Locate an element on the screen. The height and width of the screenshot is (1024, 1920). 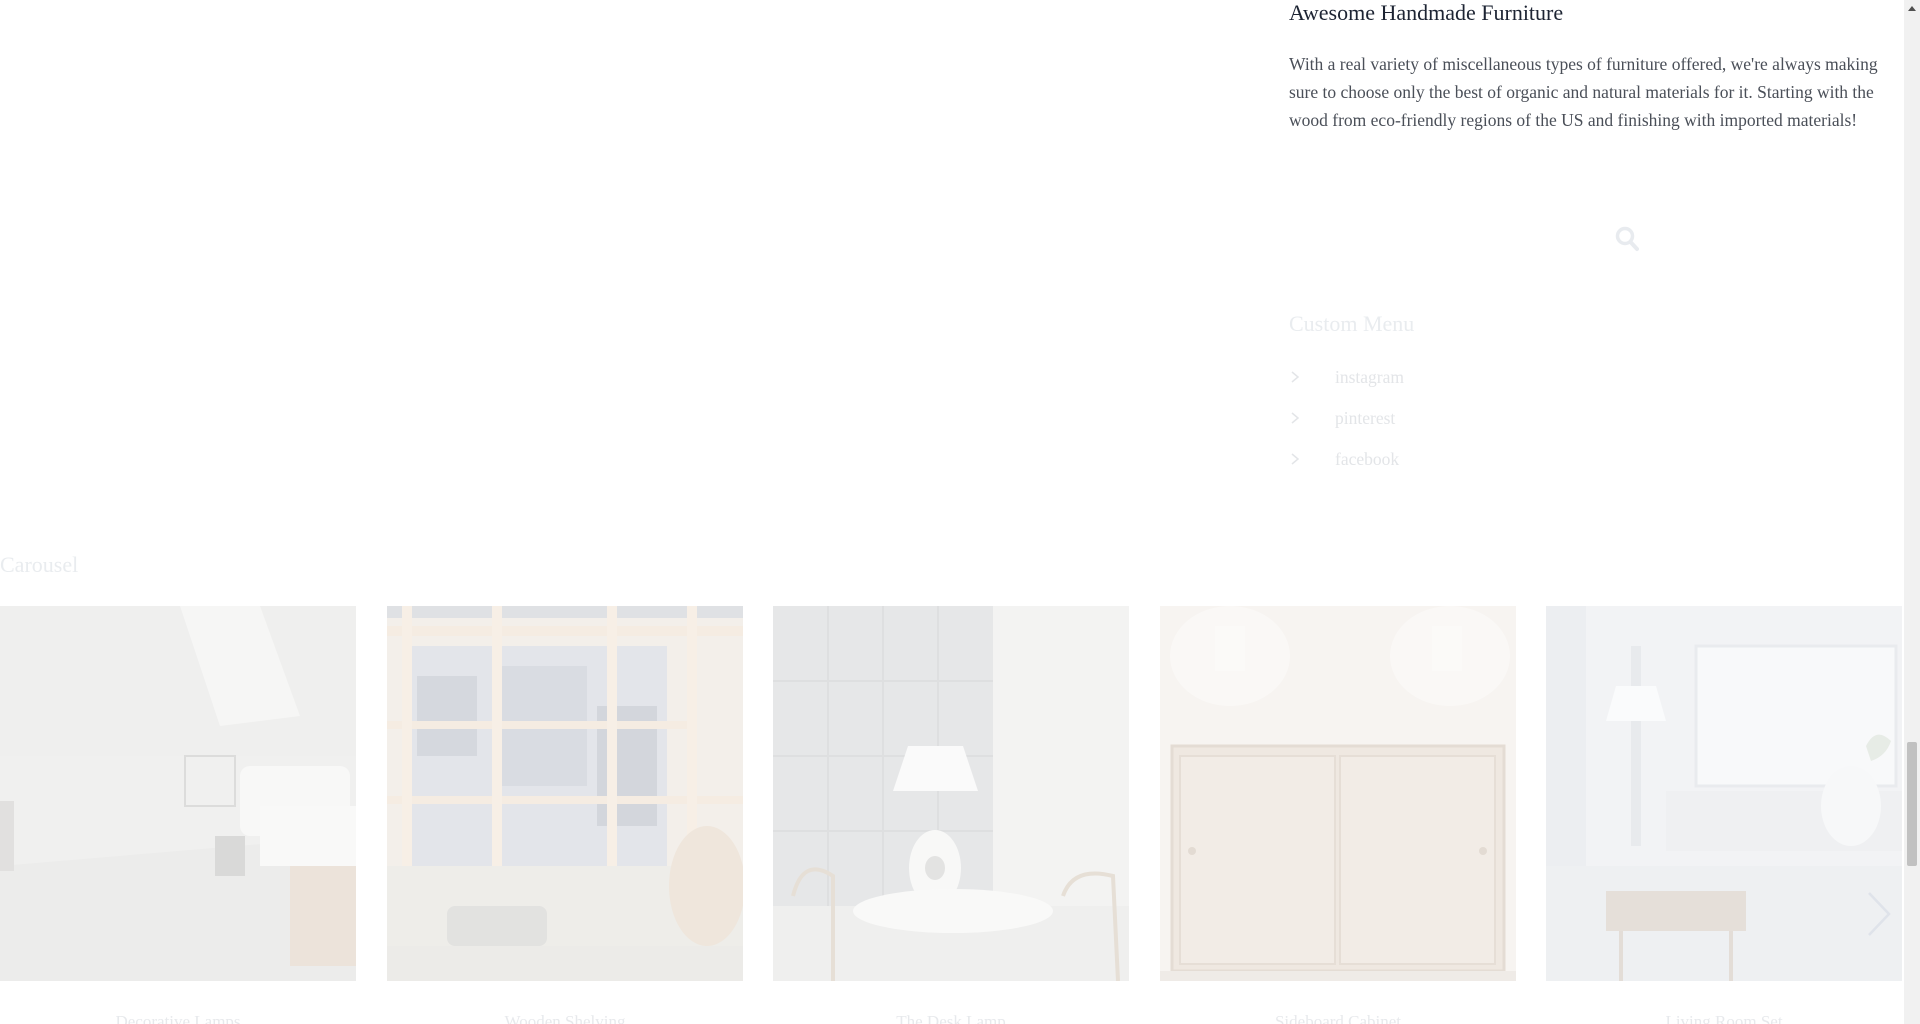
carousel-slide-living-room-set is located at coordinates (1724, 793).